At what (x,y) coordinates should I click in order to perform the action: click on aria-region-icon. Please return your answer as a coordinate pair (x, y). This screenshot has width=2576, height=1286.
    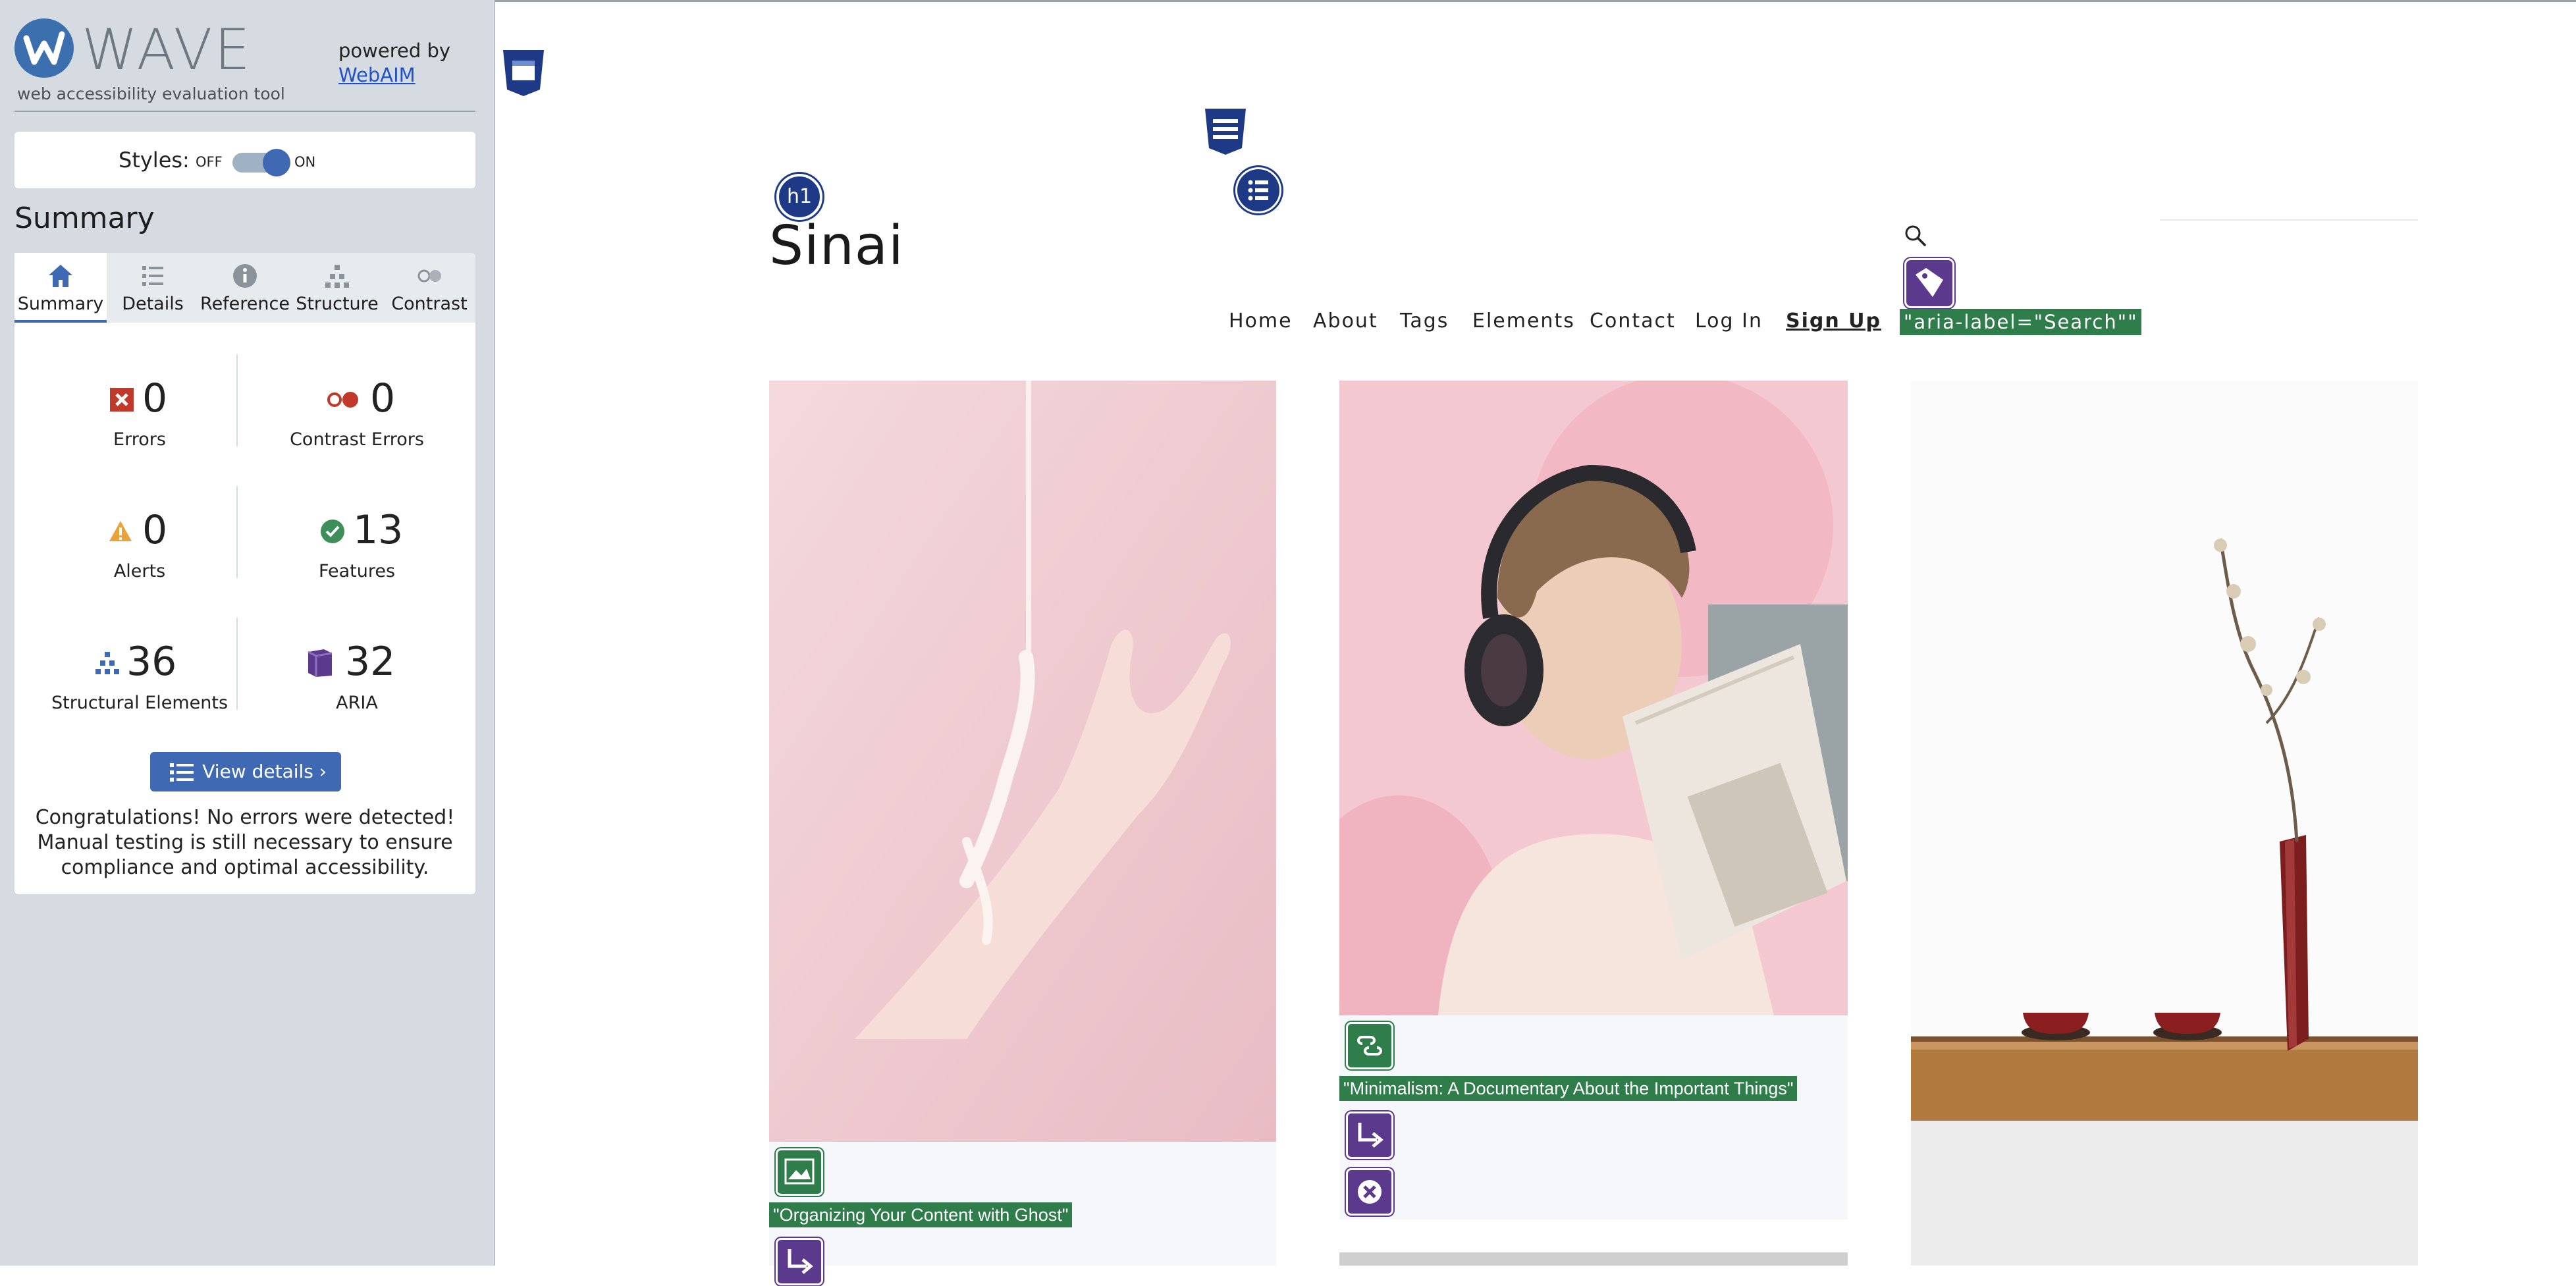
    Looking at the image, I should click on (523, 73).